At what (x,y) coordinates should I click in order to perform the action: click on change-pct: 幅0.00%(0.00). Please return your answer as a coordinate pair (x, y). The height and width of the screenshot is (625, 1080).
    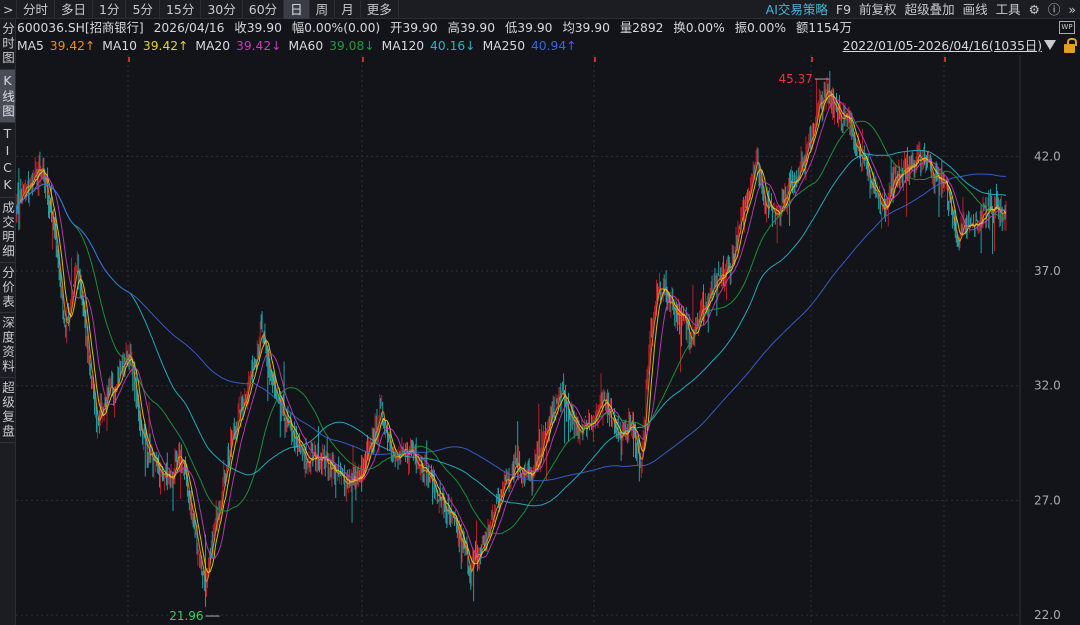
    Looking at the image, I should click on (336, 28).